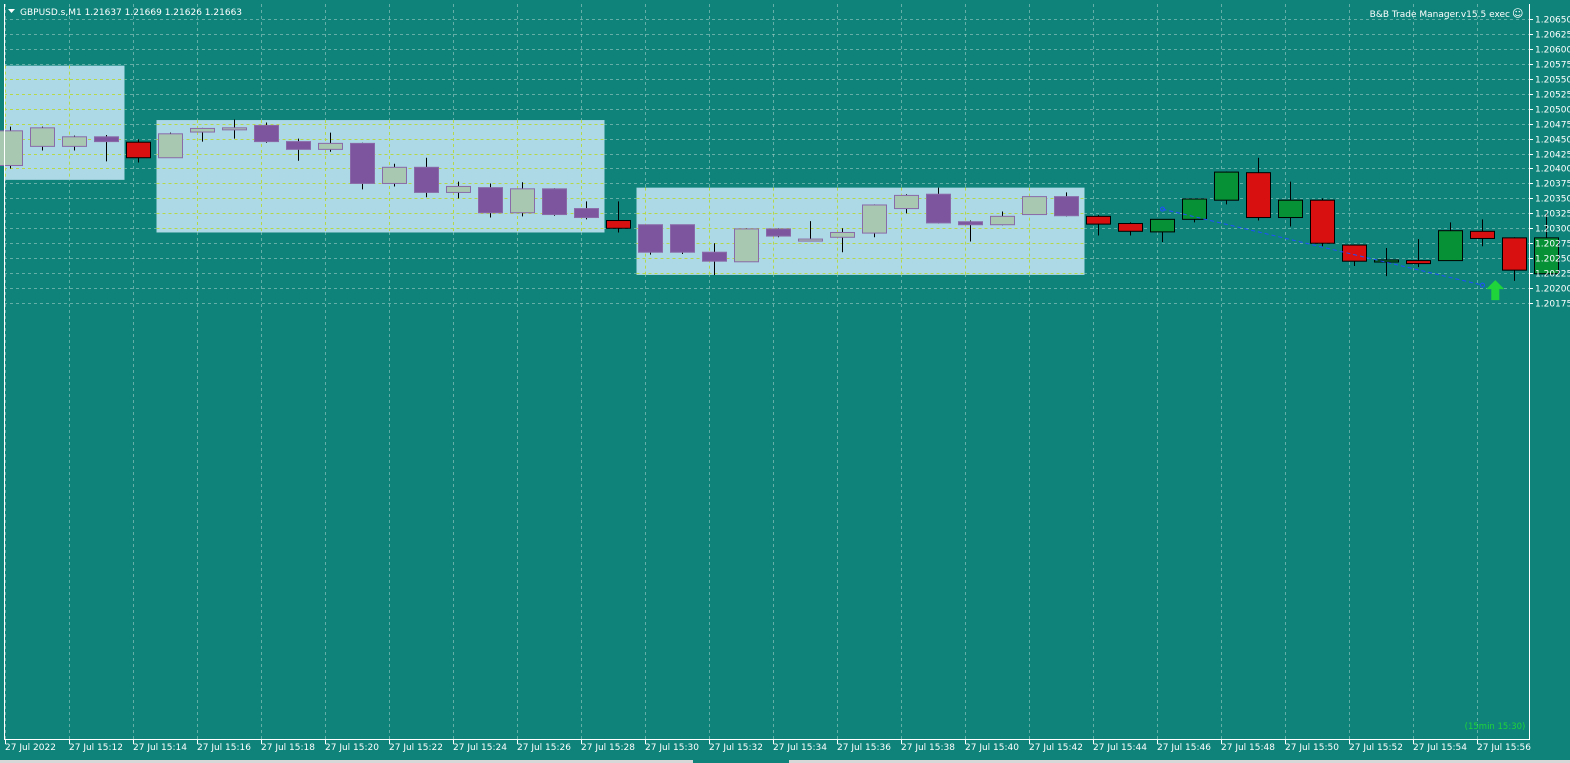 The image size is (1570, 763). Describe the element at coordinates (864, 748) in the screenshot. I see `time-tick-label: 27 Jul 15:36` at that location.